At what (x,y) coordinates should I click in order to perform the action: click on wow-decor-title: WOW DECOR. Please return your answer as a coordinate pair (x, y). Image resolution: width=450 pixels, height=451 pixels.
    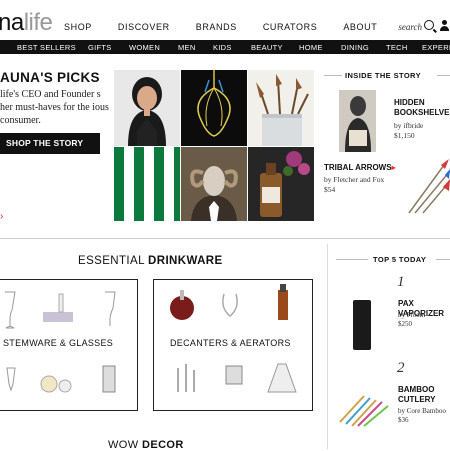
    Looking at the image, I should click on (146, 445).